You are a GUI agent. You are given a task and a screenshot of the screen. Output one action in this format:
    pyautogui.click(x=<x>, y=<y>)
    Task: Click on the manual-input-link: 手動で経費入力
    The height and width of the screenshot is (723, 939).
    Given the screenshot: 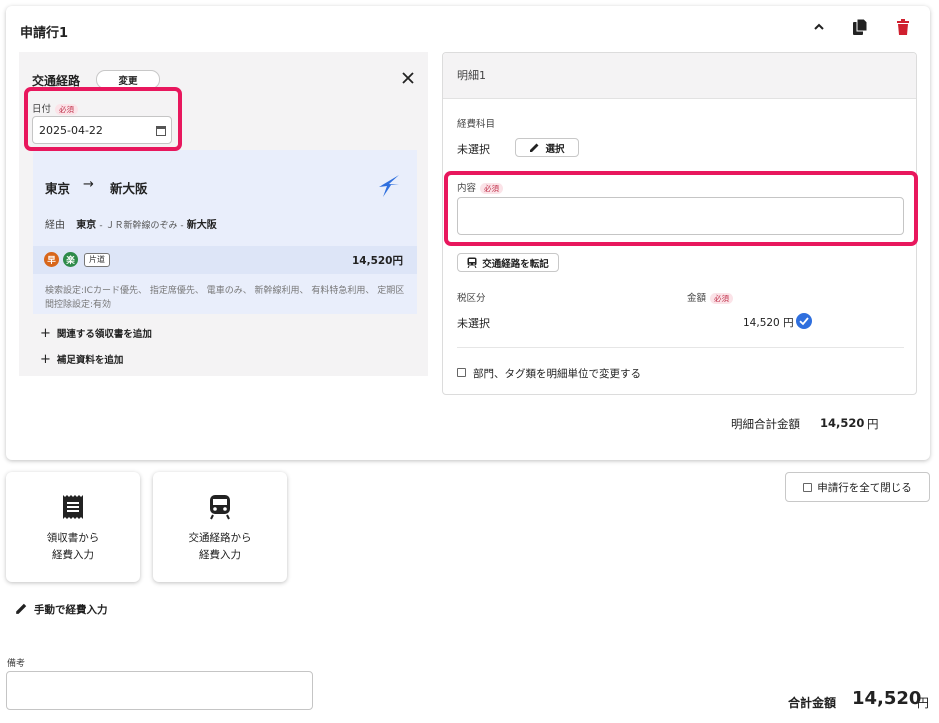 What is the action you would take?
    pyautogui.click(x=61, y=609)
    